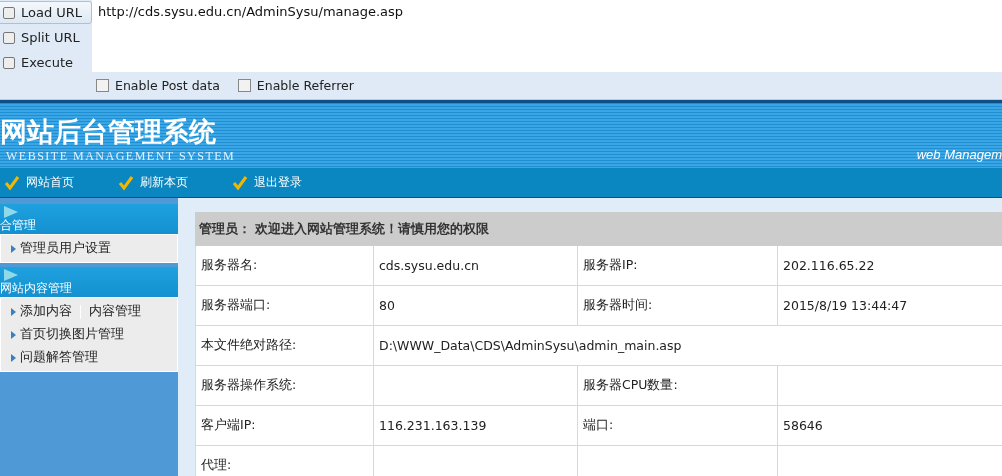 The height and width of the screenshot is (476, 1002). Describe the element at coordinates (687, 346) in the screenshot. I see `table-cell: D:\WWW_Data\CDS\AdminSysu\admin_main.asp` at that location.